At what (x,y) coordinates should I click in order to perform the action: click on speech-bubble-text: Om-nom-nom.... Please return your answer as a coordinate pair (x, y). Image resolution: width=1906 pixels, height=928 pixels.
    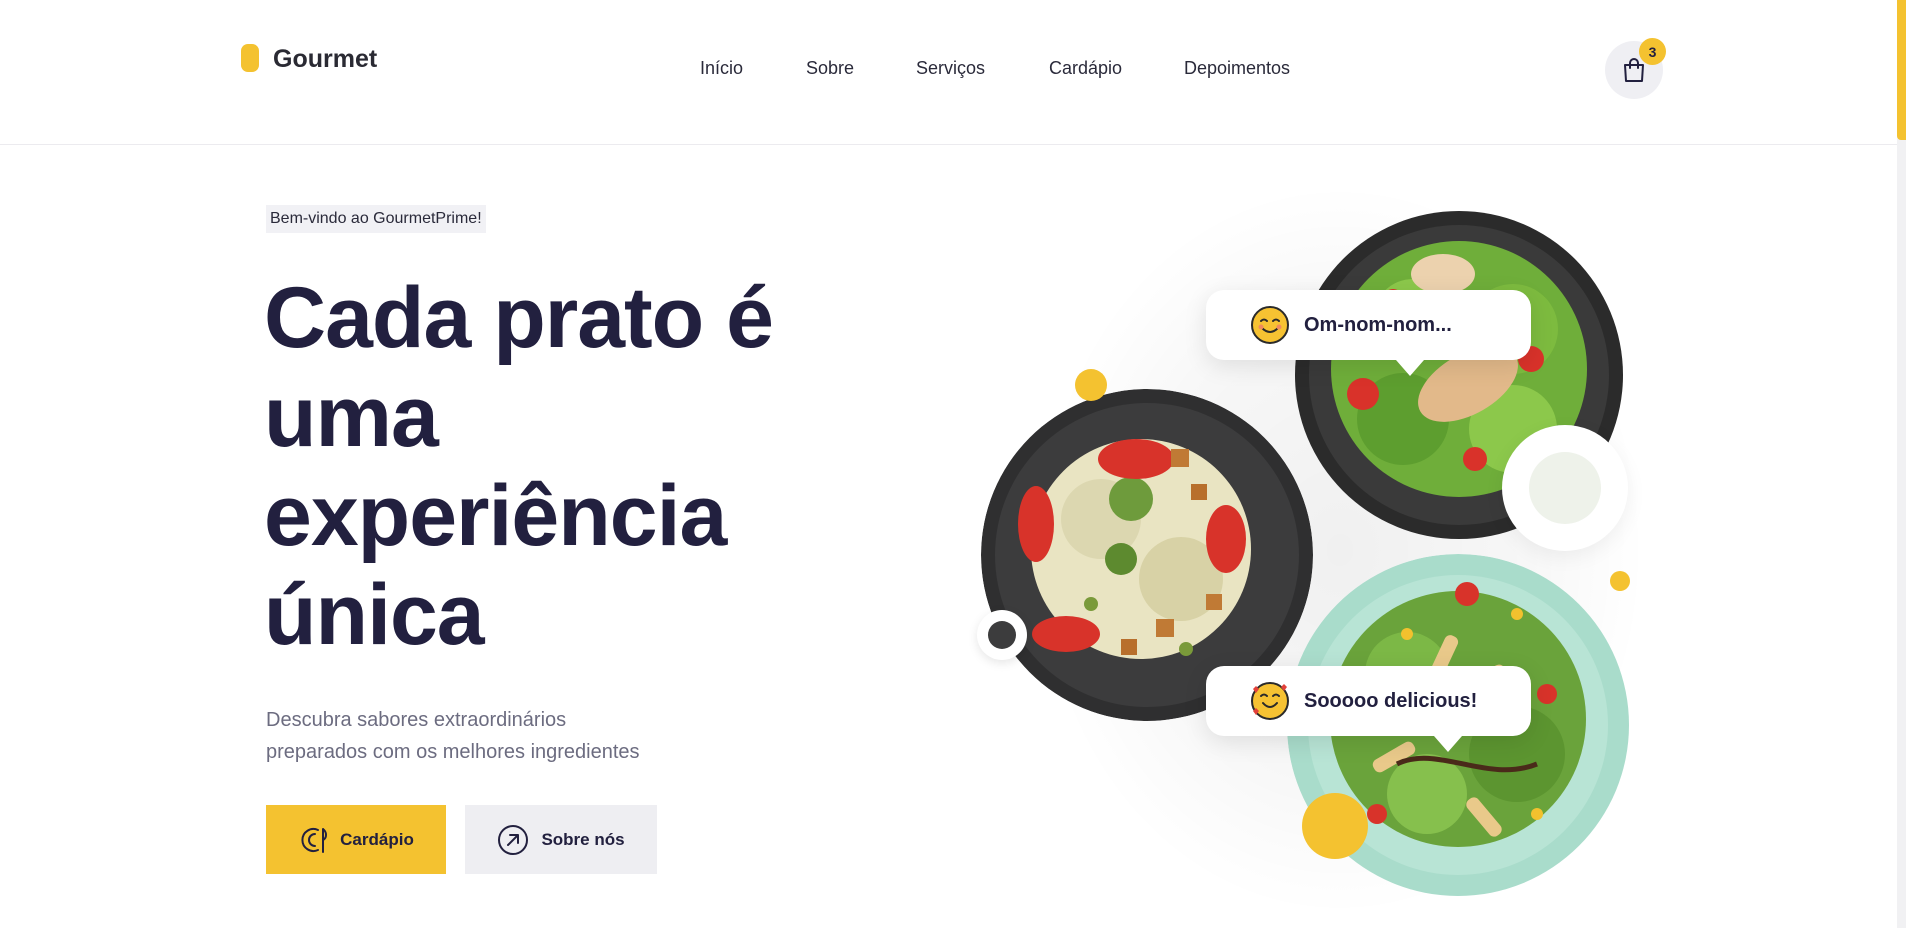
    Looking at the image, I should click on (1378, 324).